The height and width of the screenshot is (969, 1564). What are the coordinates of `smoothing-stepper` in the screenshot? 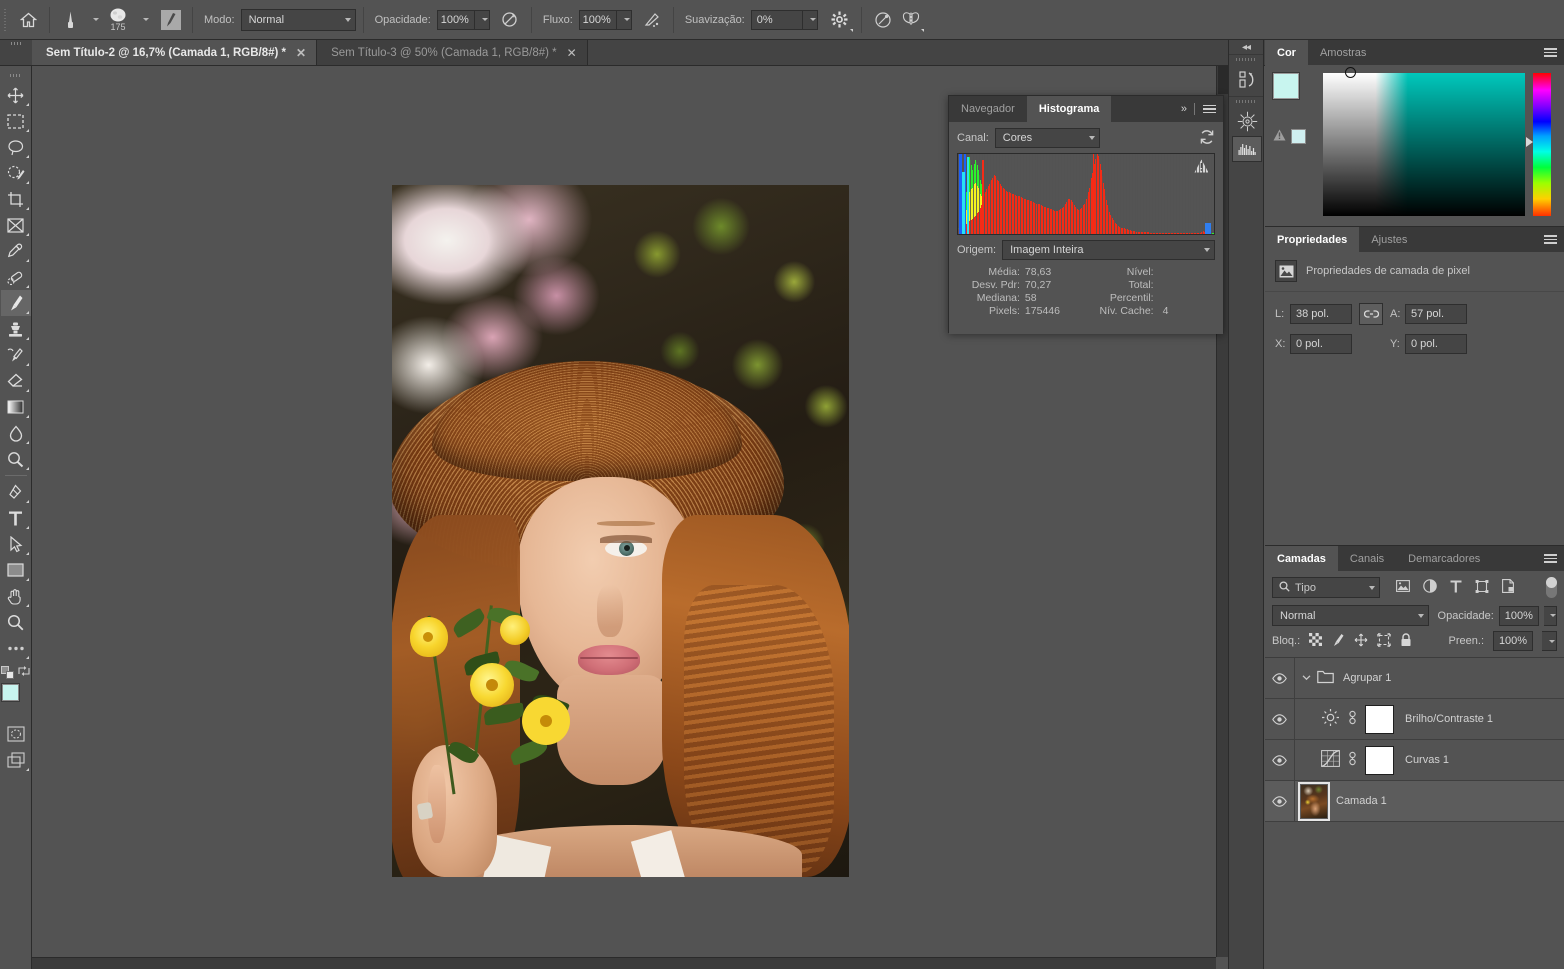 It's located at (810, 19).